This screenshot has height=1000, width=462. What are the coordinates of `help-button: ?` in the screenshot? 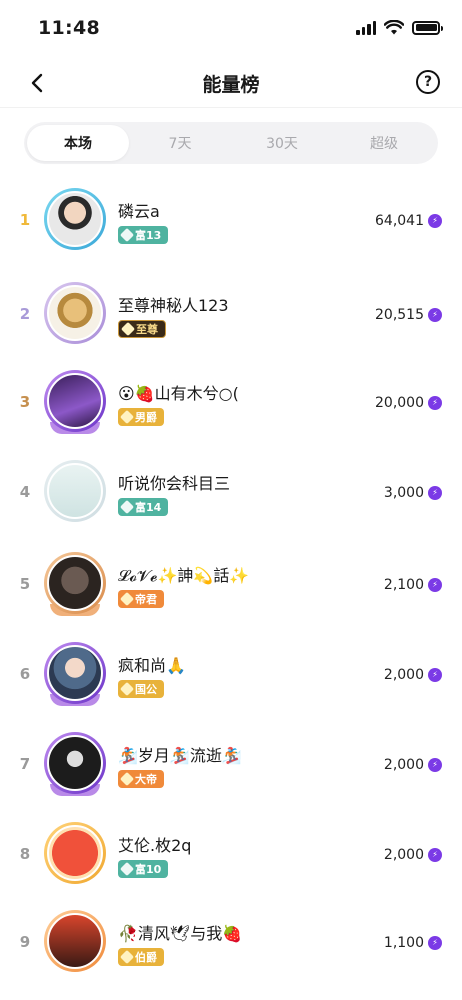 It's located at (428, 82).